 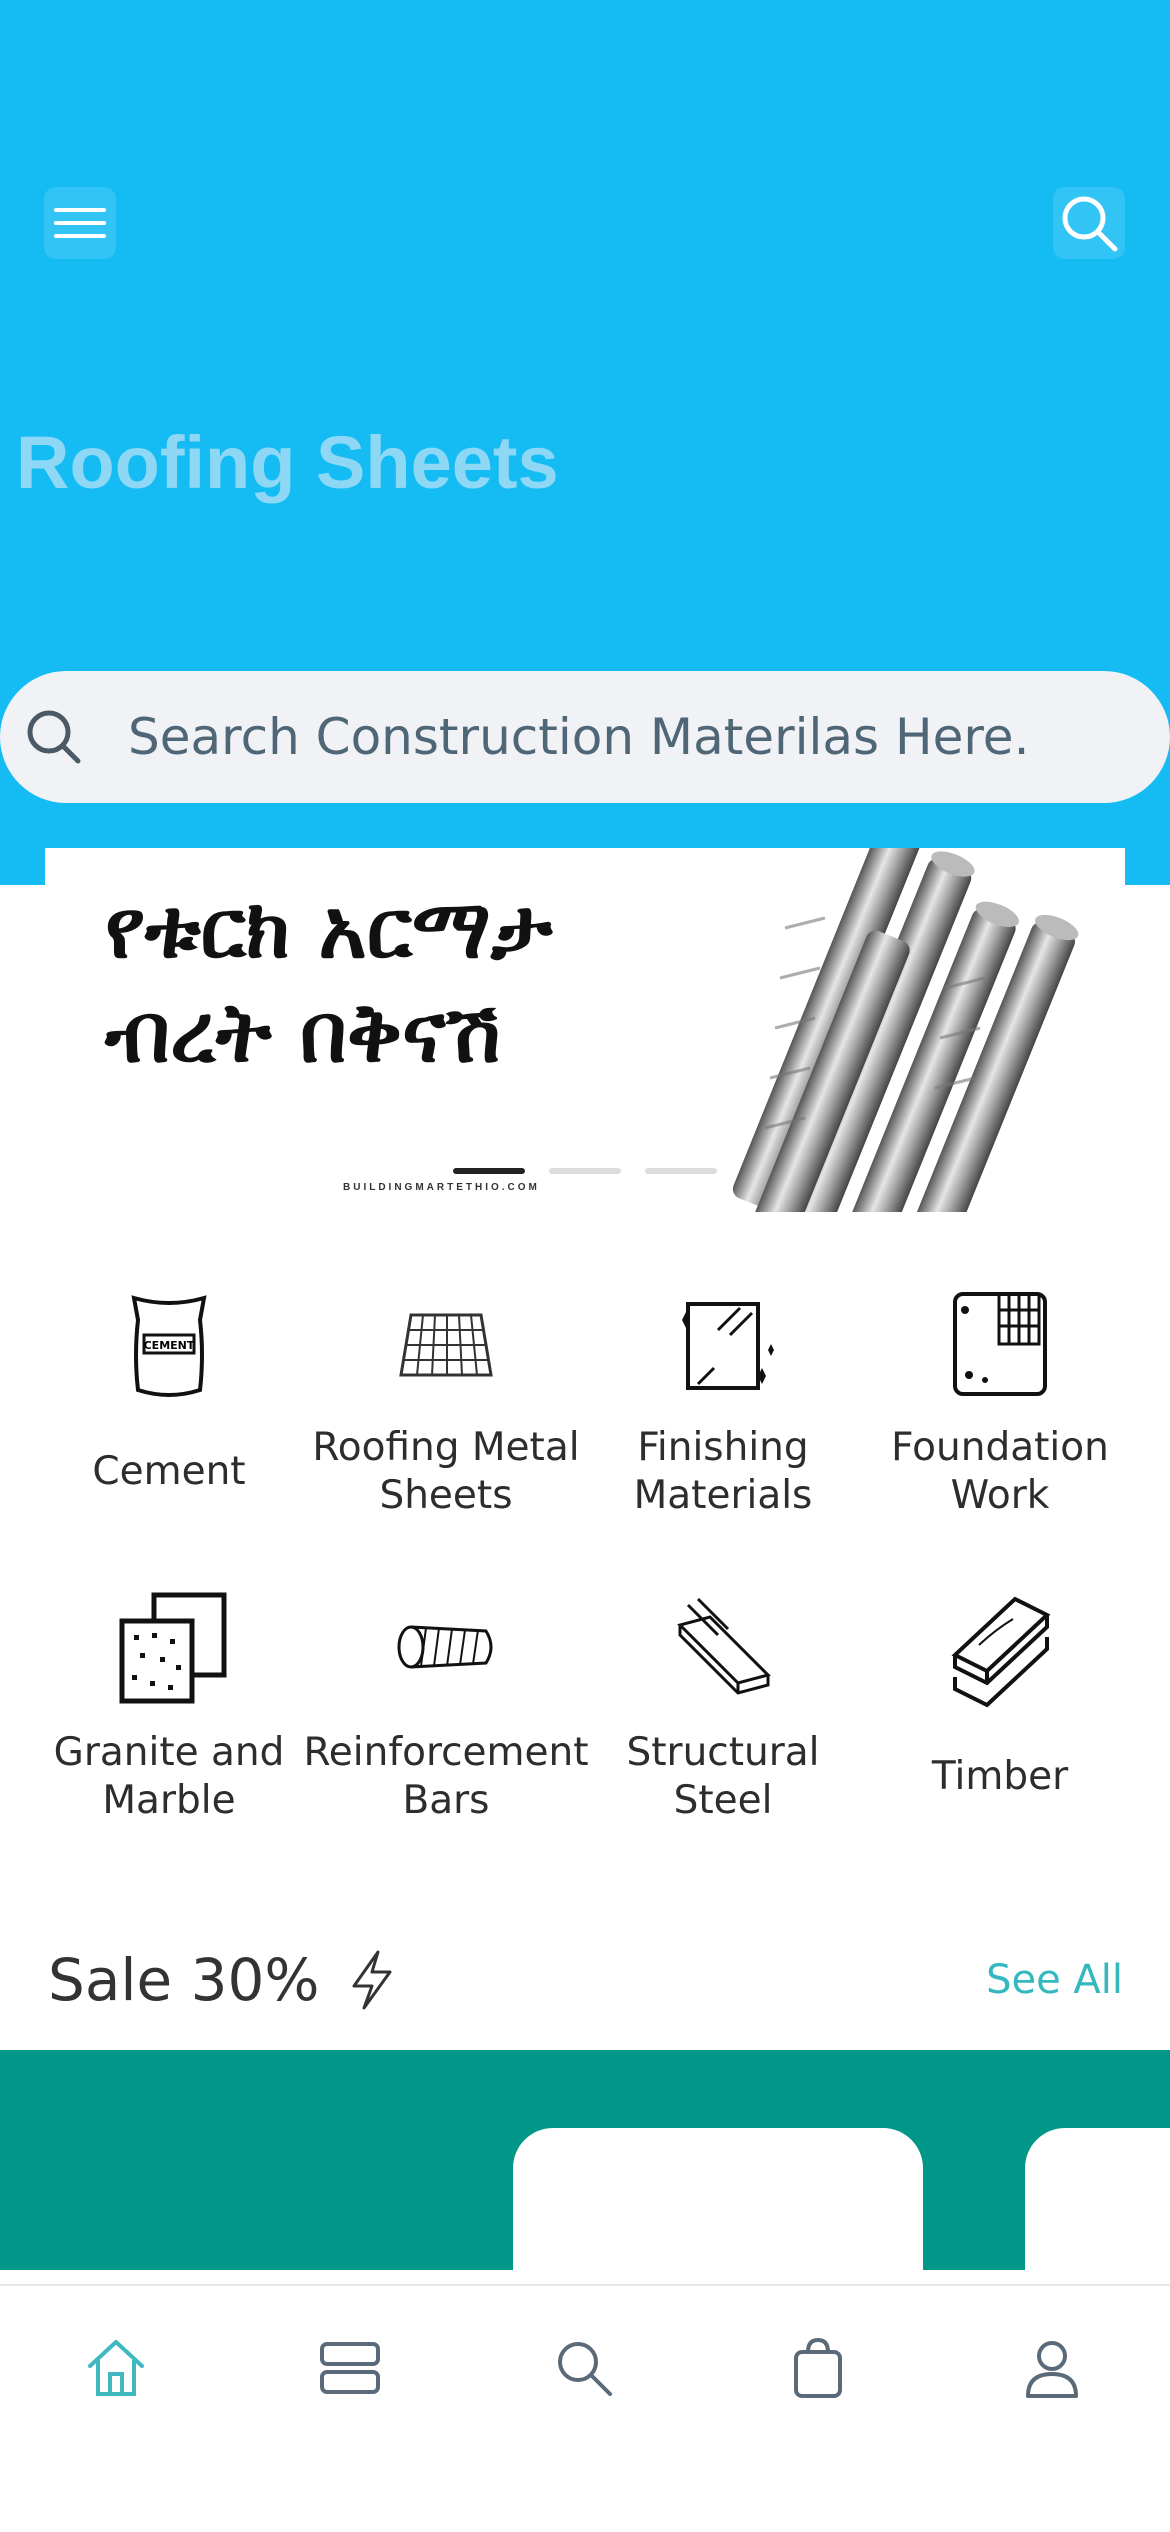 I want to click on category-granite-marble: Granite and Marble, so click(x=169, y=1706).